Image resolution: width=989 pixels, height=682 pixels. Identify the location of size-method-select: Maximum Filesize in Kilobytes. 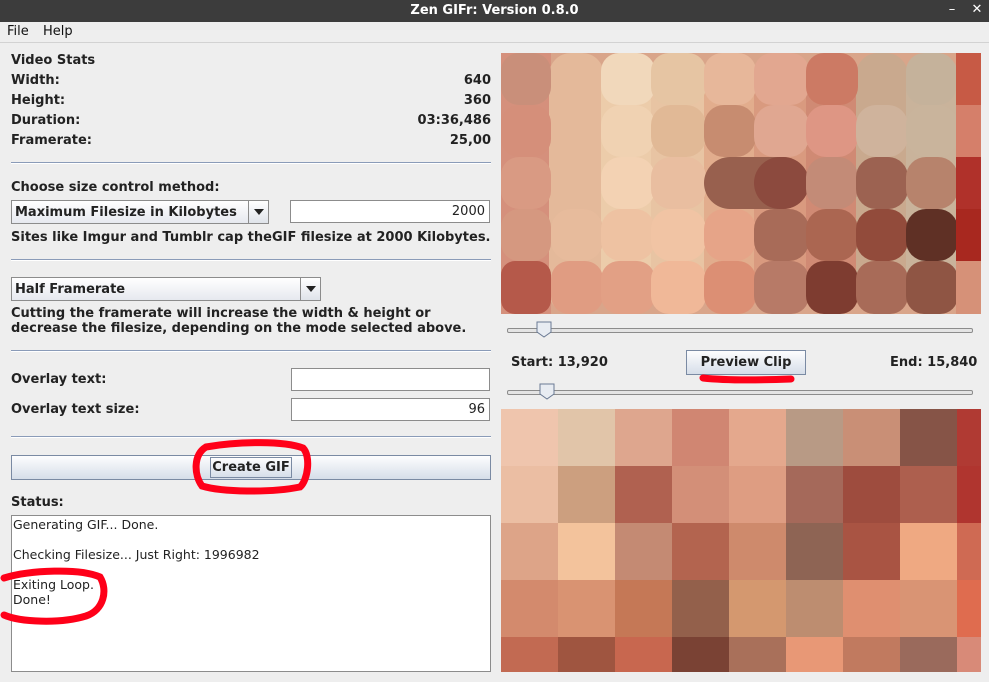
(140, 212).